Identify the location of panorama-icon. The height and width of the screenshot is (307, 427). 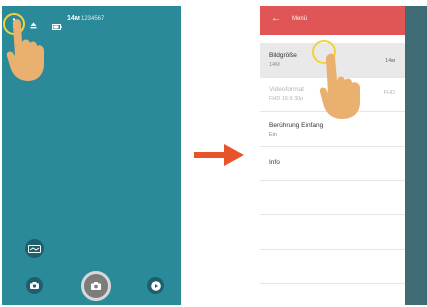
(34, 248).